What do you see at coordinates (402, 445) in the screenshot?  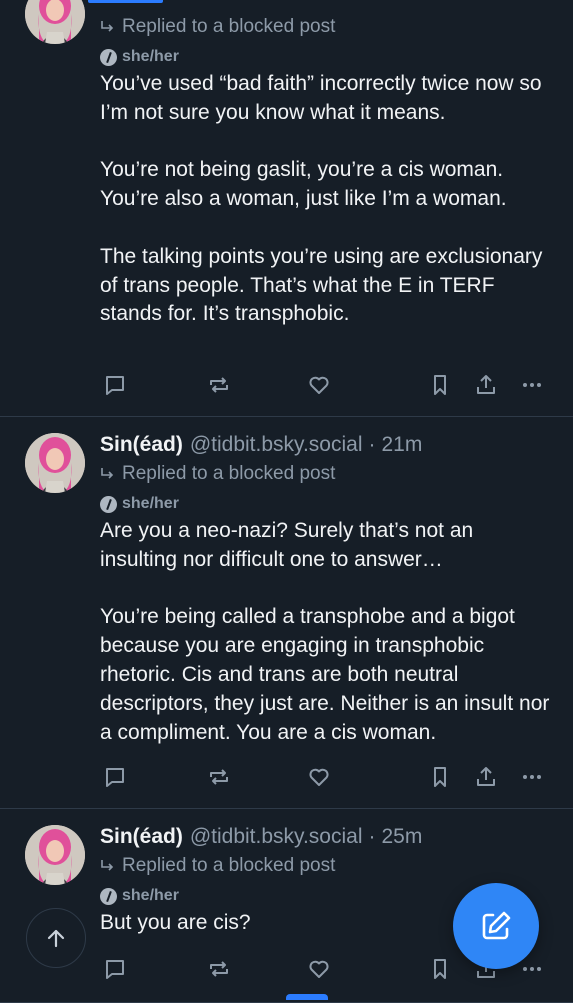 I see `post-time: 21m` at bounding box center [402, 445].